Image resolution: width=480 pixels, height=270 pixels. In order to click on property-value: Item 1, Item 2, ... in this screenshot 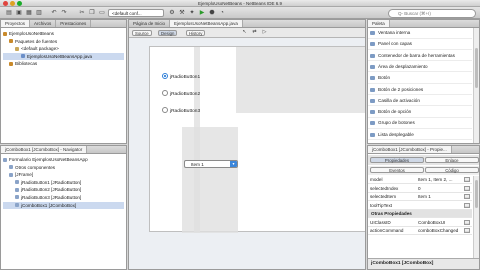, I will do `click(440, 180)`.